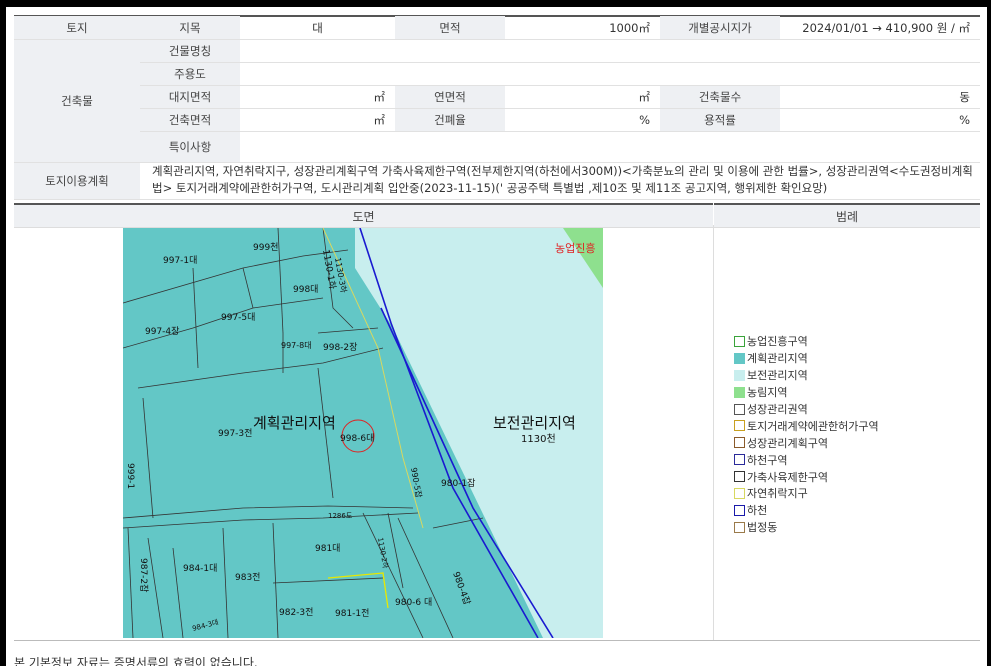 Image resolution: width=991 pixels, height=666 pixels. What do you see at coordinates (538, 439) in the screenshot?
I see `zone-conserve-number: 1130천` at bounding box center [538, 439].